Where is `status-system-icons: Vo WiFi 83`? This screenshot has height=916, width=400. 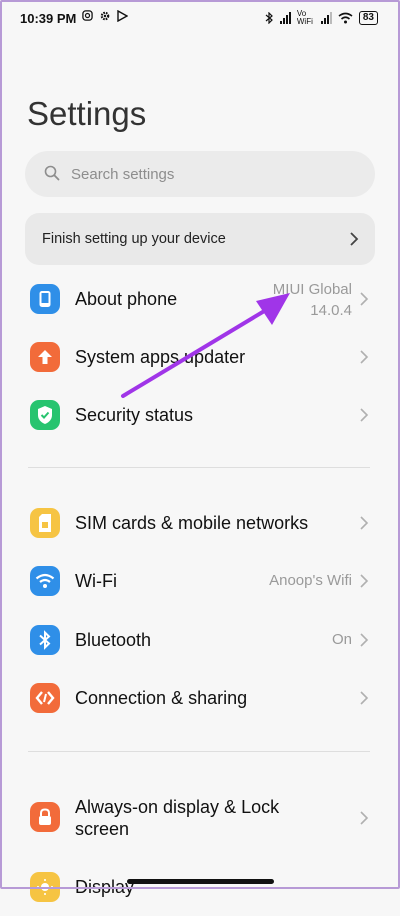
status-system-icons: Vo WiFi 83 is located at coordinates (321, 18).